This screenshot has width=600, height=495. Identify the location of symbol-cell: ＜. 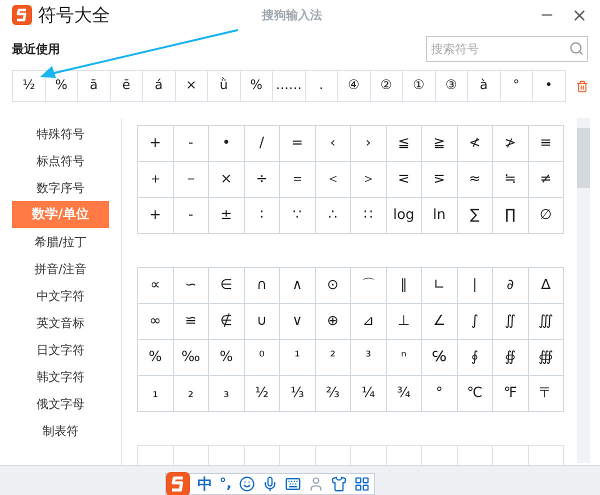
(333, 179).